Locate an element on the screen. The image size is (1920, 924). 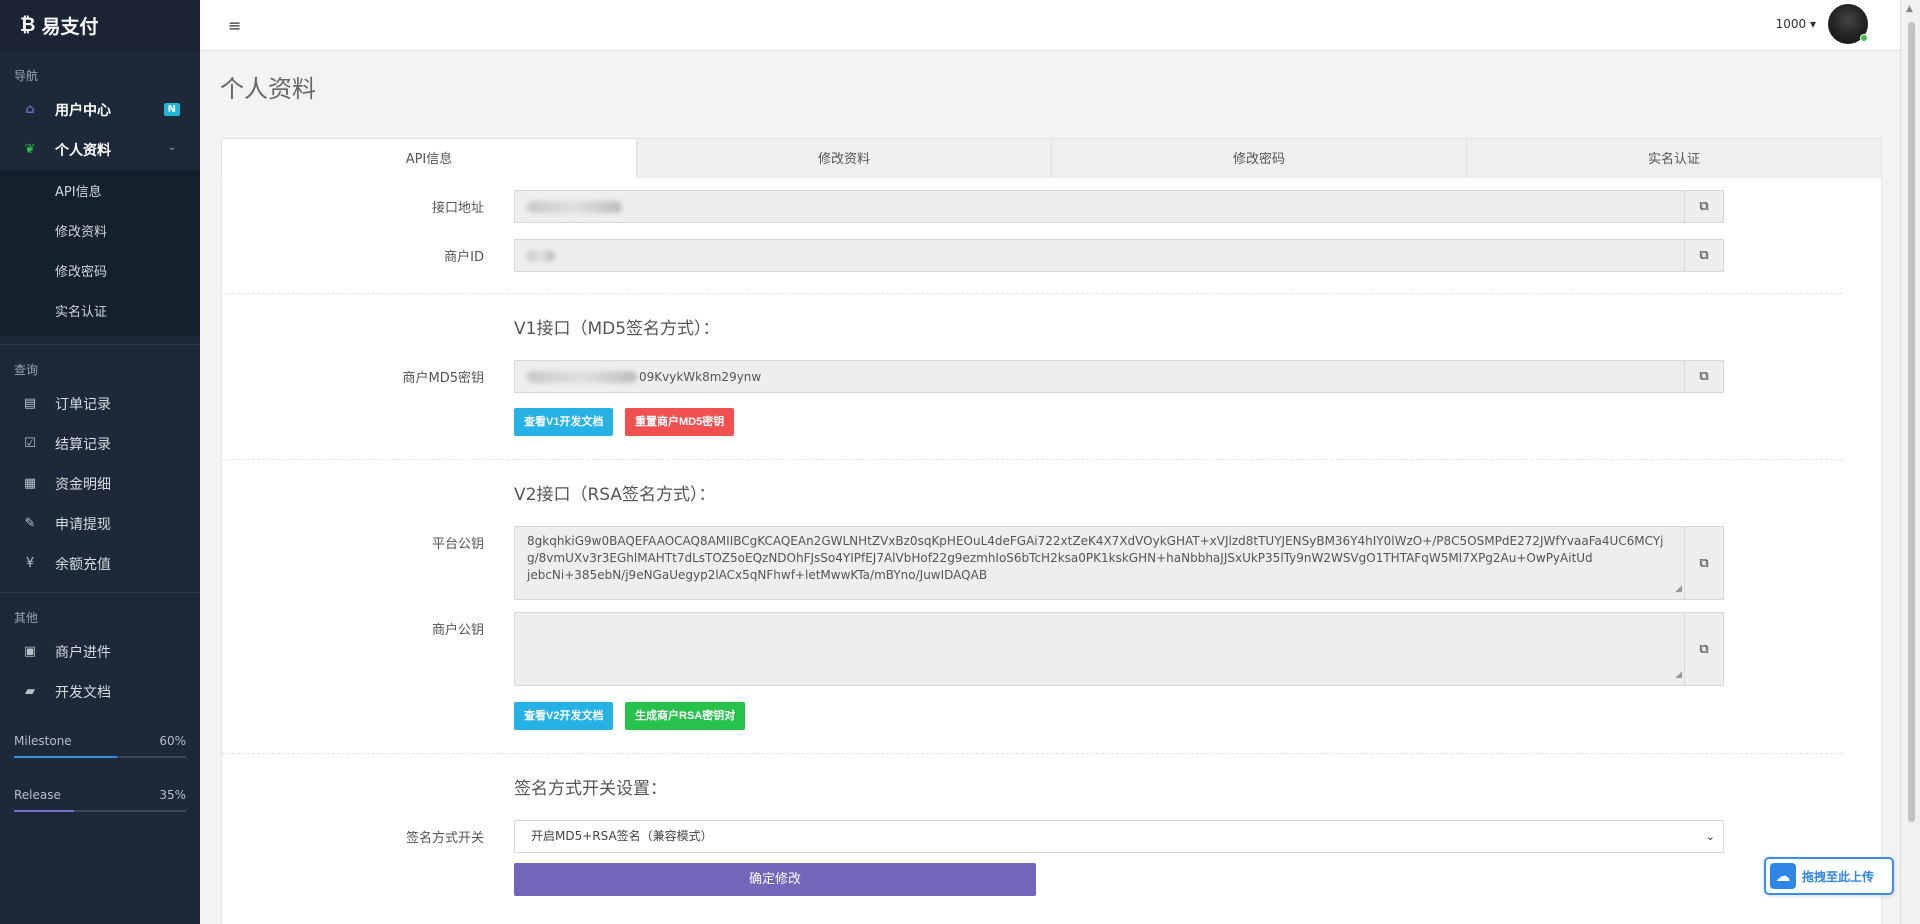
other-heading: 其他 is located at coordinates (26, 618).